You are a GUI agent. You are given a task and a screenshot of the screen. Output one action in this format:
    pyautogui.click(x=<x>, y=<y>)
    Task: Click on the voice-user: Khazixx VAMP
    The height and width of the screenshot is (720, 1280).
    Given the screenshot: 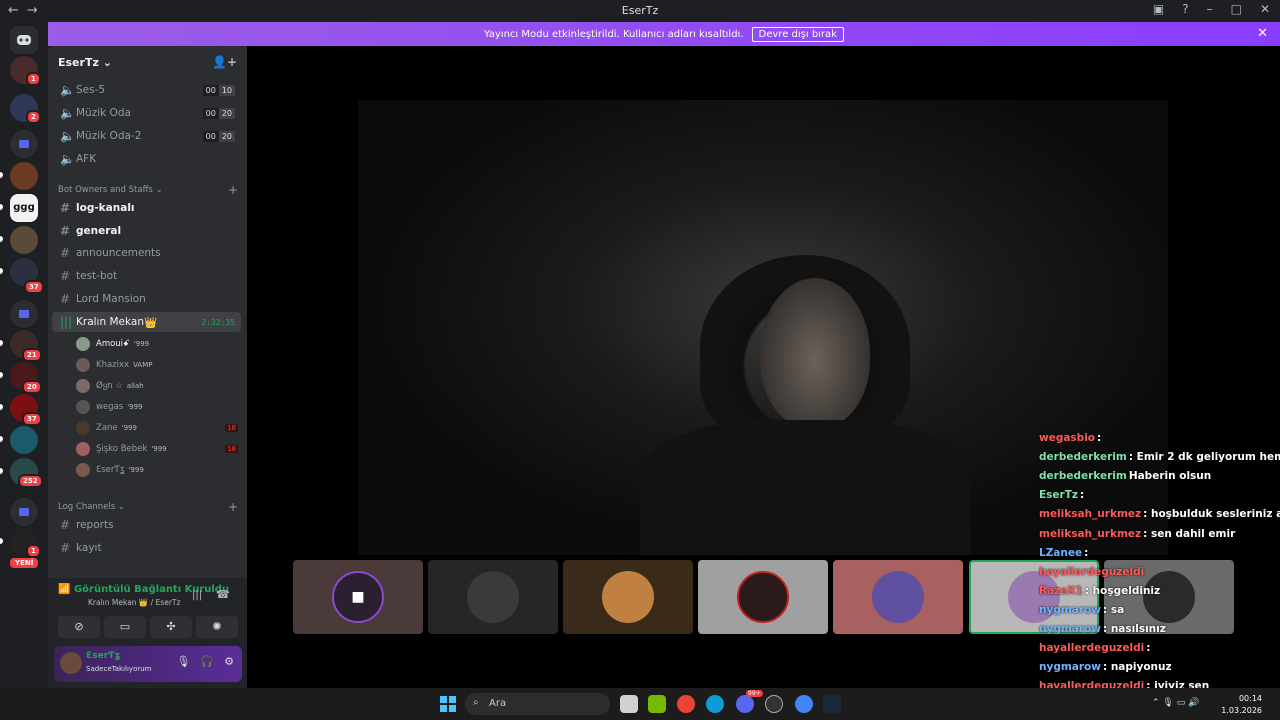 What is the action you would take?
    pyautogui.click(x=159, y=365)
    